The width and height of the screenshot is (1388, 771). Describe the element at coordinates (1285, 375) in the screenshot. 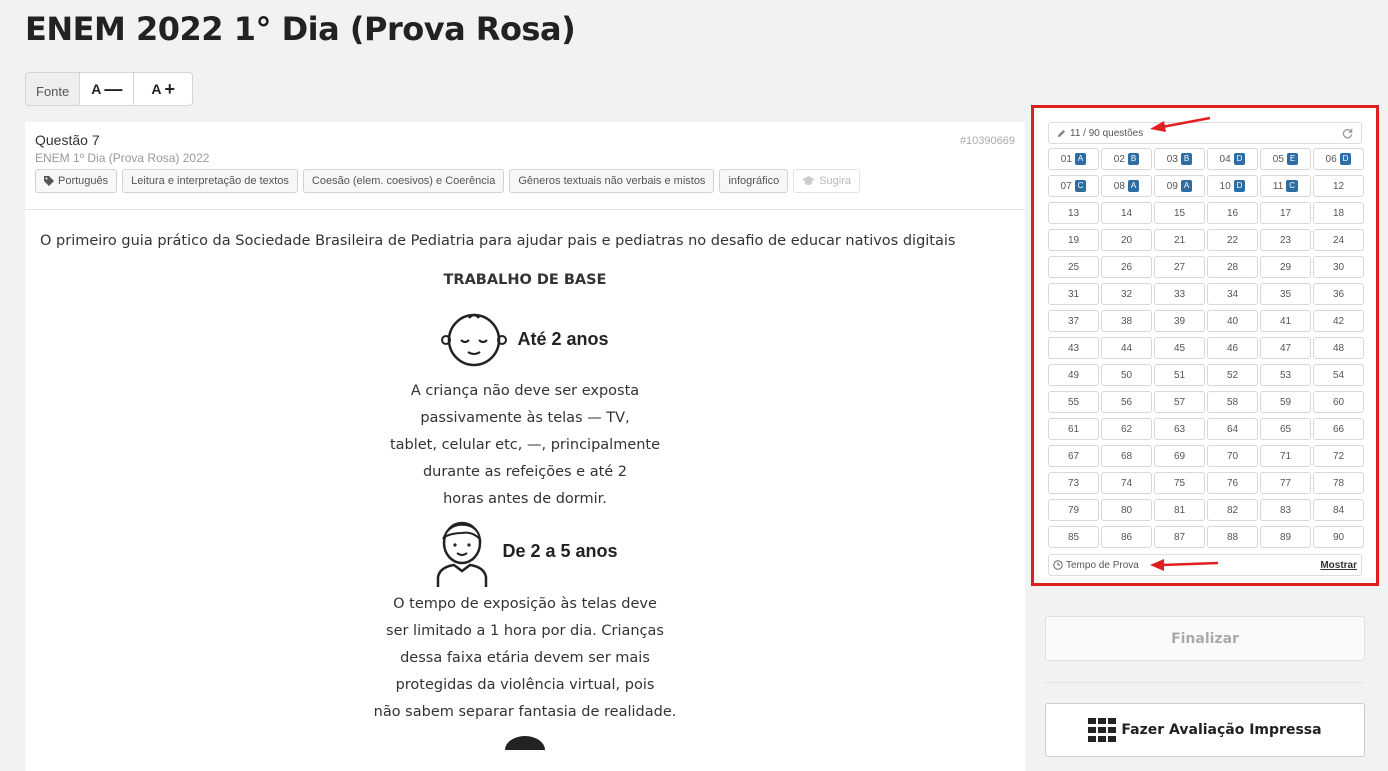

I see `question-nav-cell-53: 53` at that location.